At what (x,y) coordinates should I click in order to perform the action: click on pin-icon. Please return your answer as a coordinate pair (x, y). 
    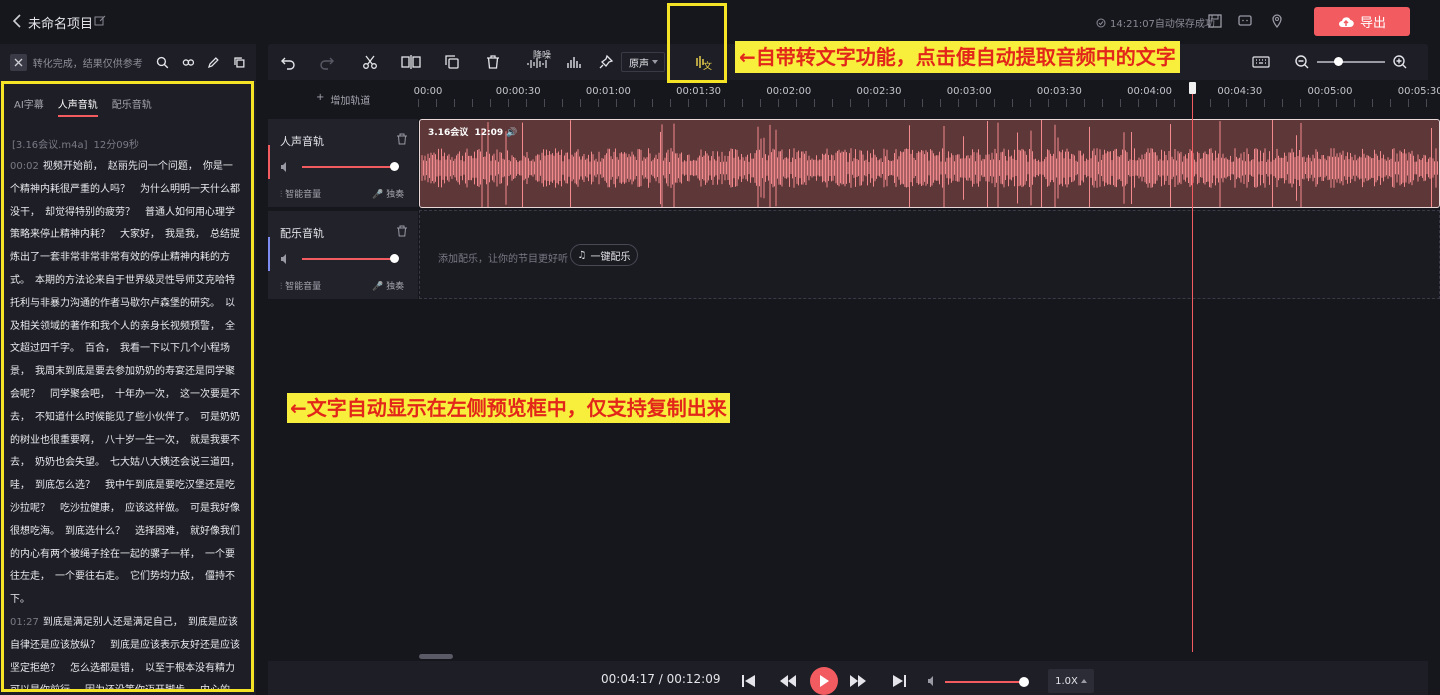
    Looking at the image, I should click on (606, 62).